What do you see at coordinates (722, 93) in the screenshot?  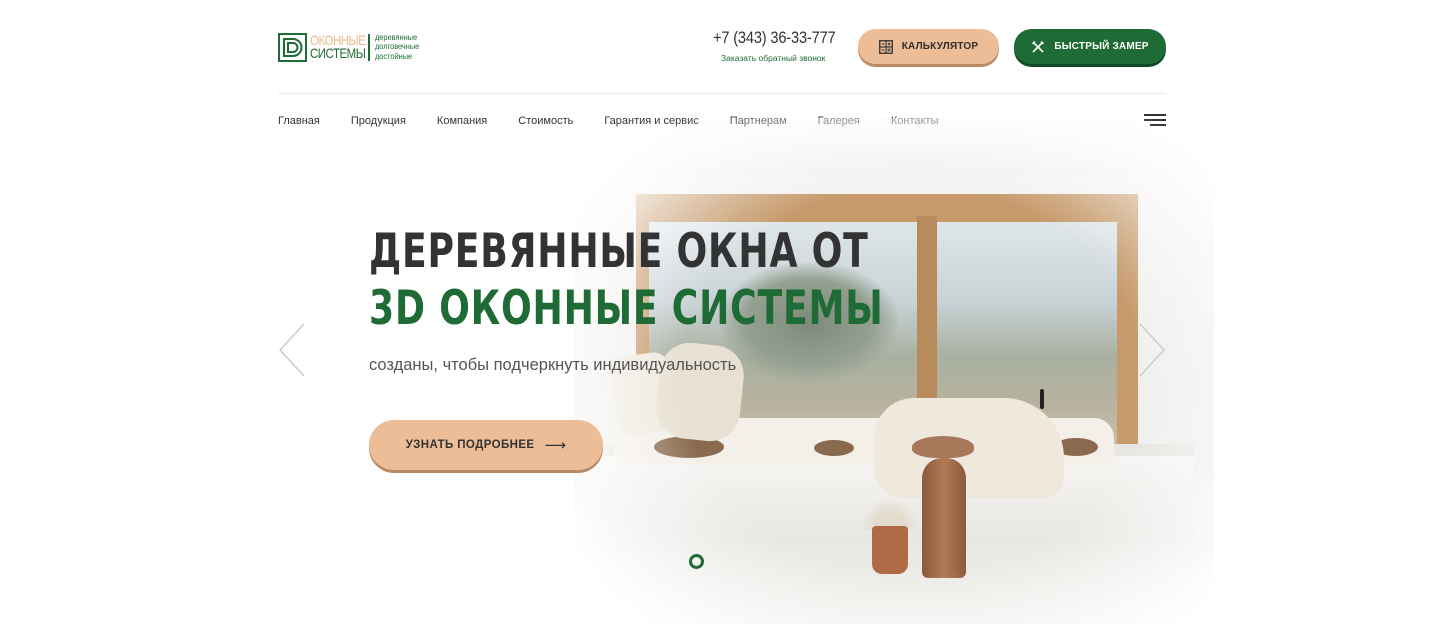 I see `header-divider` at bounding box center [722, 93].